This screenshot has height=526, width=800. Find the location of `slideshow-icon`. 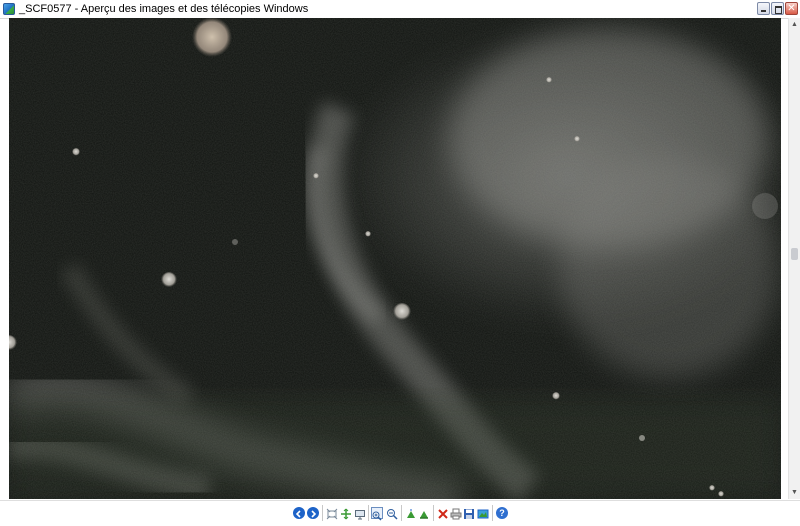

slideshow-icon is located at coordinates (360, 513).